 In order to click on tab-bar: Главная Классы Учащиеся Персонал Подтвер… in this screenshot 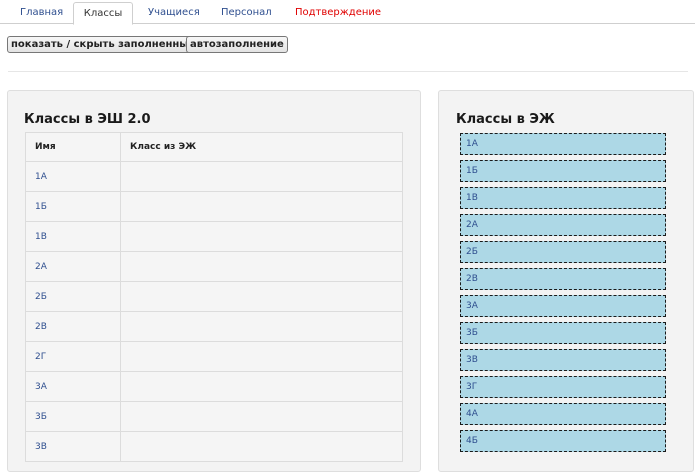, I will do `click(347, 12)`.